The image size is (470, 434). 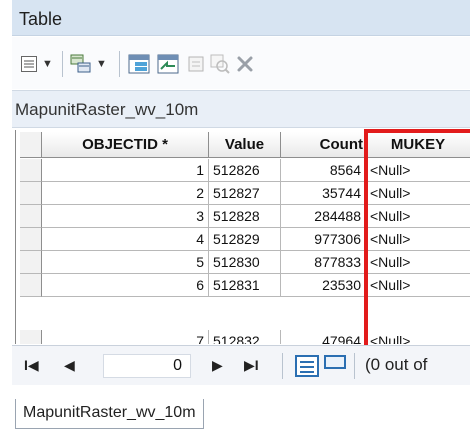 I want to click on switch-selection-button, so click(x=168, y=64).